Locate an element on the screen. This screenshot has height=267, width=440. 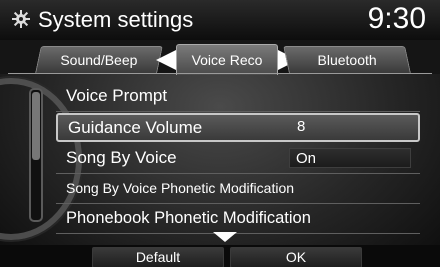
list-item-value: On is located at coordinates (350, 158).